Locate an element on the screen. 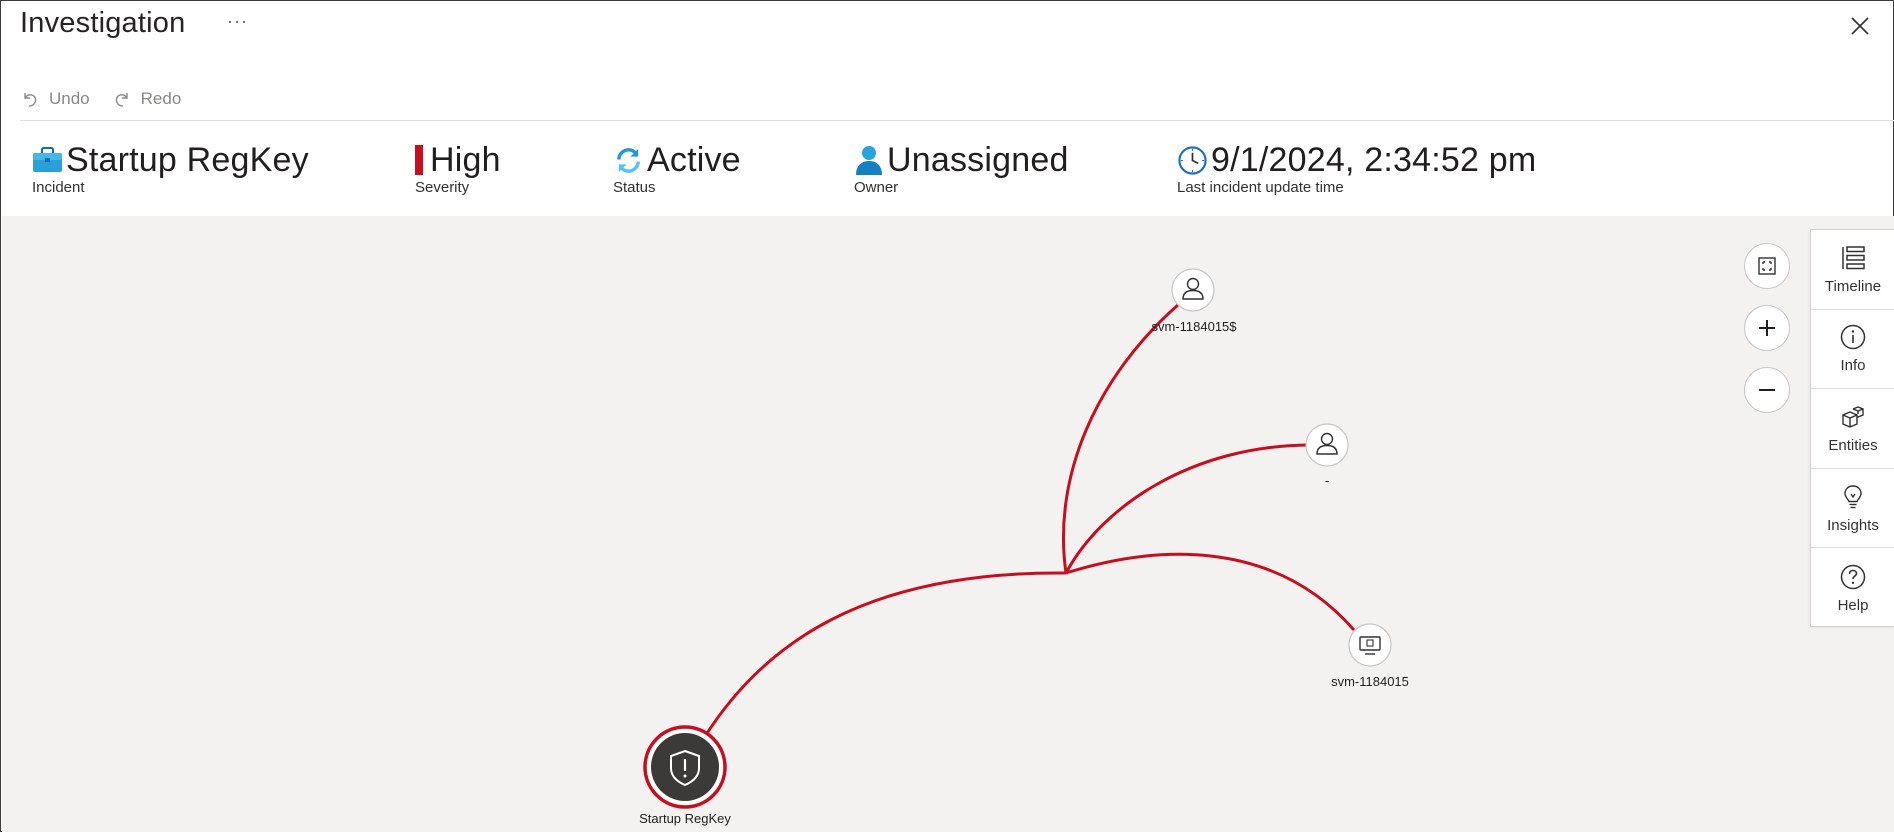  side-panel-item-entities: Entities is located at coordinates (1852, 429).